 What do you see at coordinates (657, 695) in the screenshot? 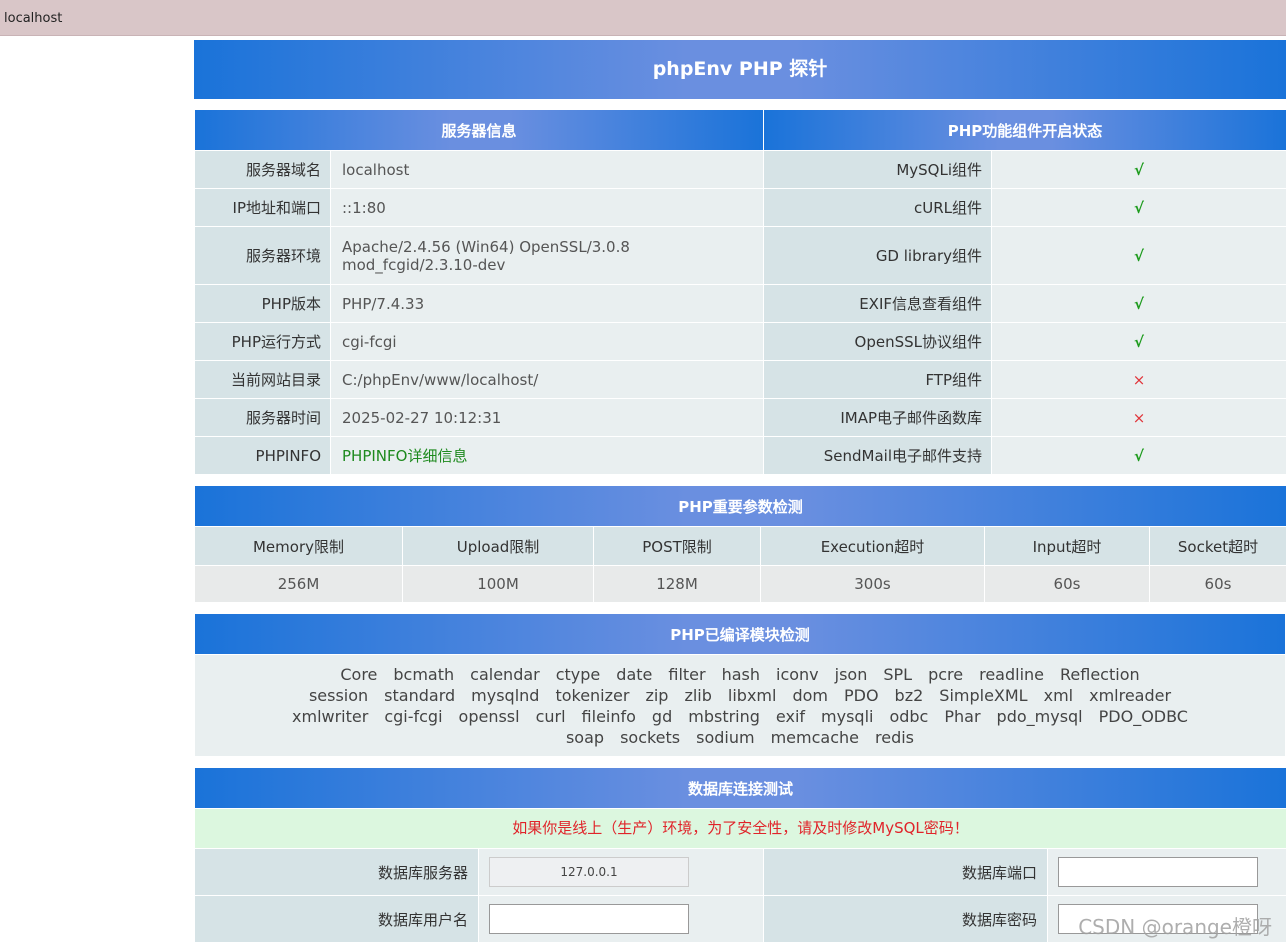
I see `module-item: zip` at bounding box center [657, 695].